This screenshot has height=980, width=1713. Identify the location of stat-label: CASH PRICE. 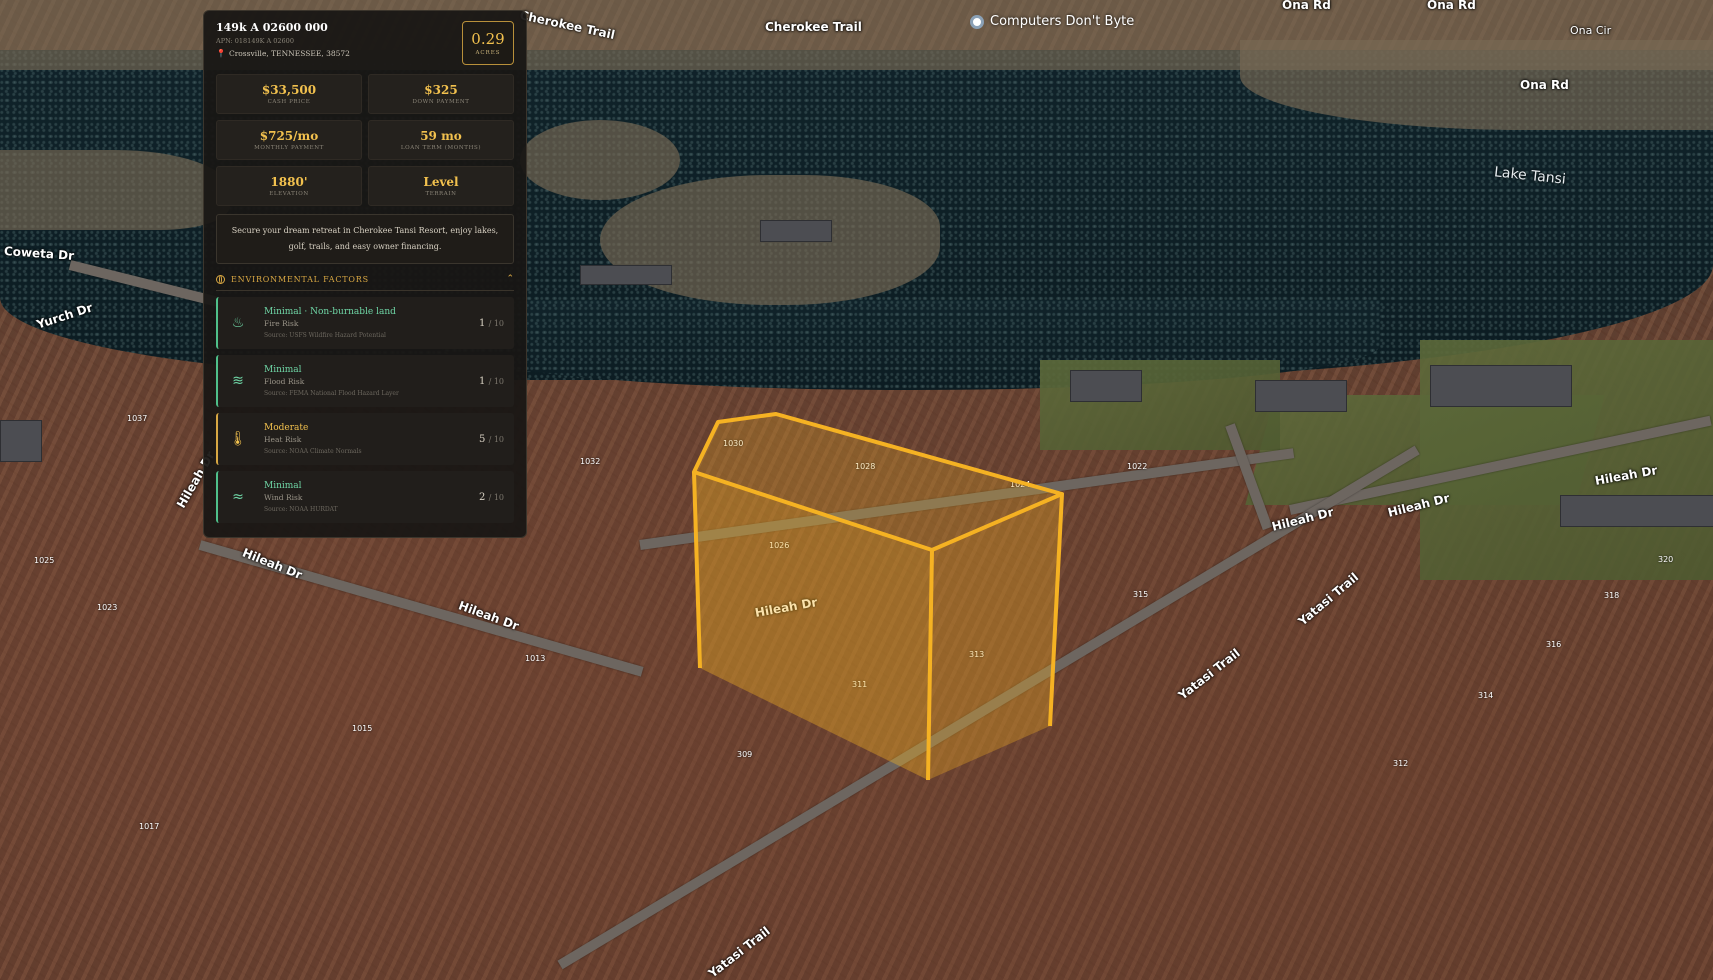
(289, 102).